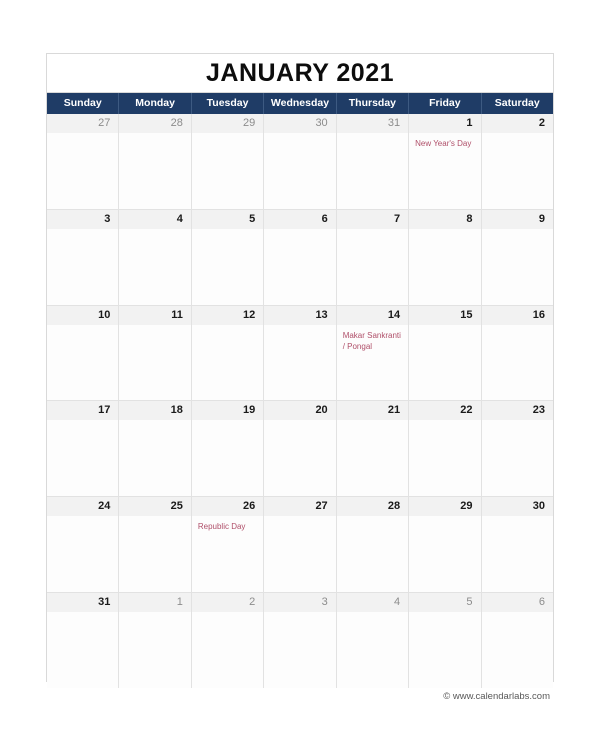 Image resolution: width=600 pixels, height=750 pixels. Describe the element at coordinates (83, 411) in the screenshot. I see `date-band: 17` at that location.